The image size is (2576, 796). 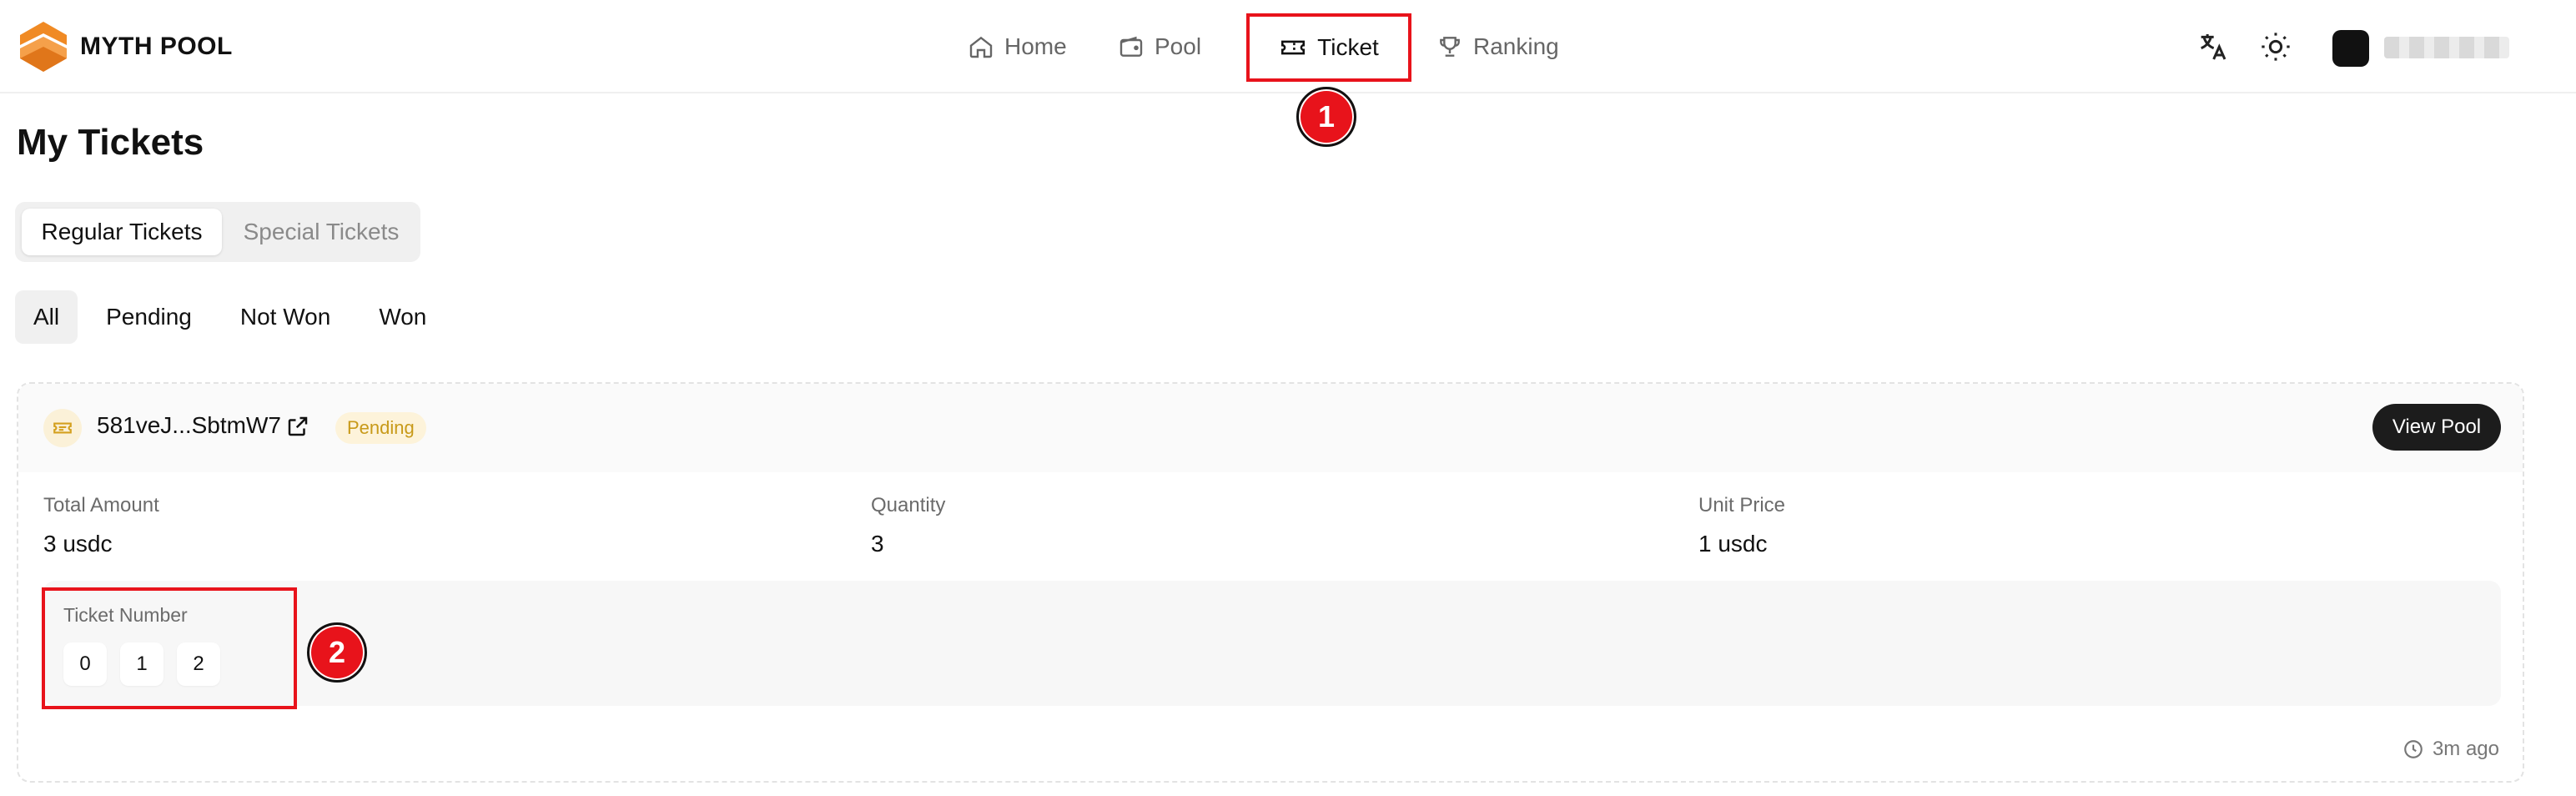 I want to click on unit-price-label: Unit Price, so click(x=1742, y=505).